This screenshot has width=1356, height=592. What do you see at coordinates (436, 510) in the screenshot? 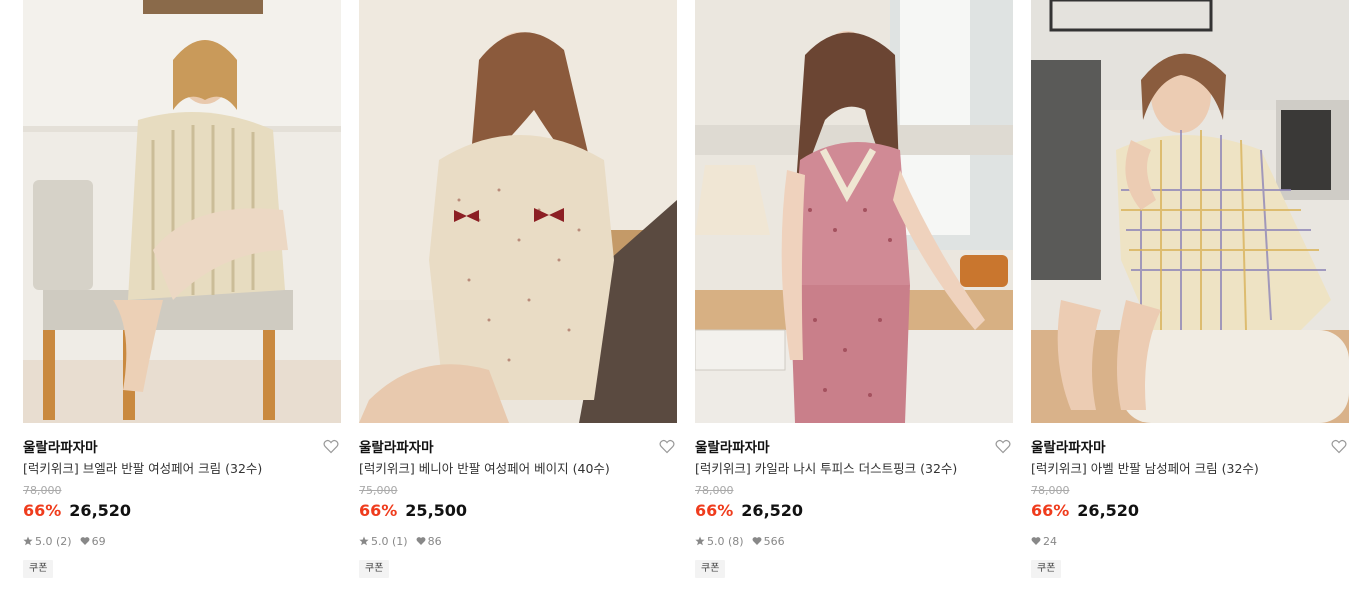
I see `sale-price: 25,500` at bounding box center [436, 510].